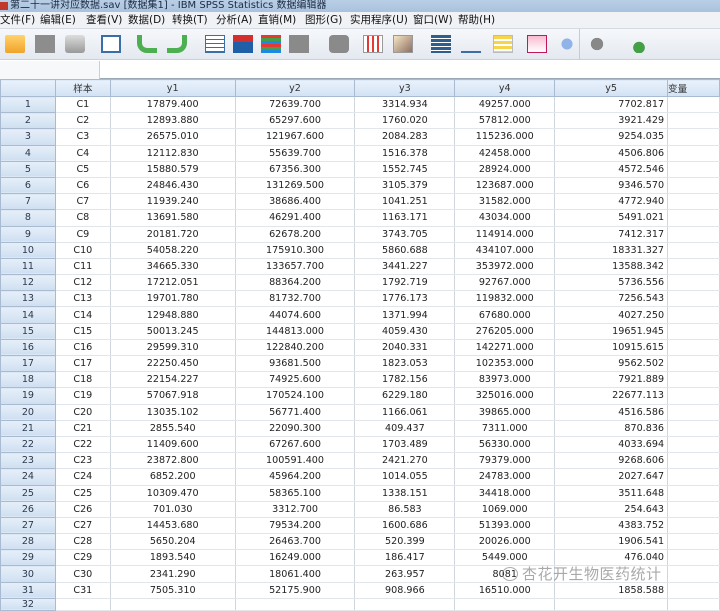  I want to click on cell-s: C23, so click(83, 461).